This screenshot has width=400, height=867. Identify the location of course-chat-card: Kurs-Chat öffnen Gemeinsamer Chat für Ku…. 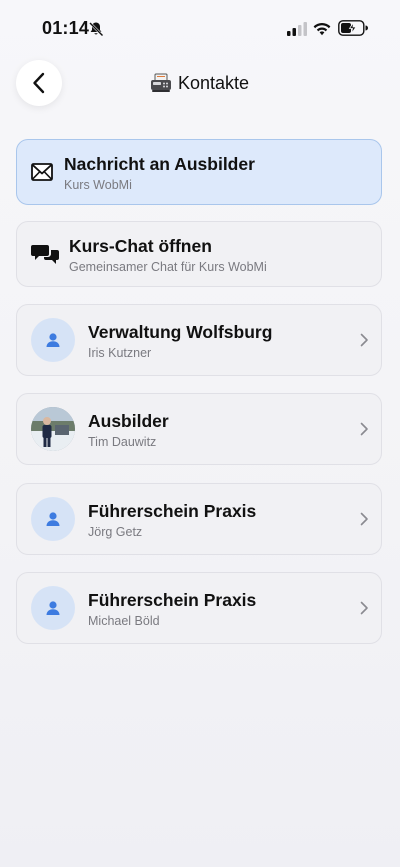
(199, 254).